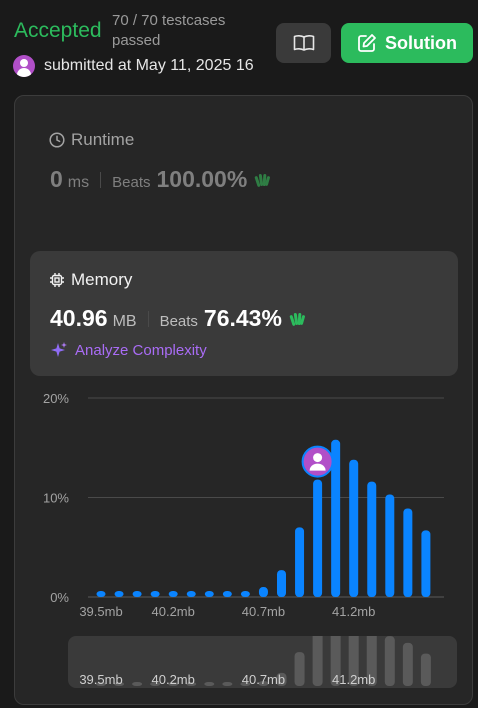  I want to click on runtime-stats: 0 ms Beats 100.00%, so click(161, 179).